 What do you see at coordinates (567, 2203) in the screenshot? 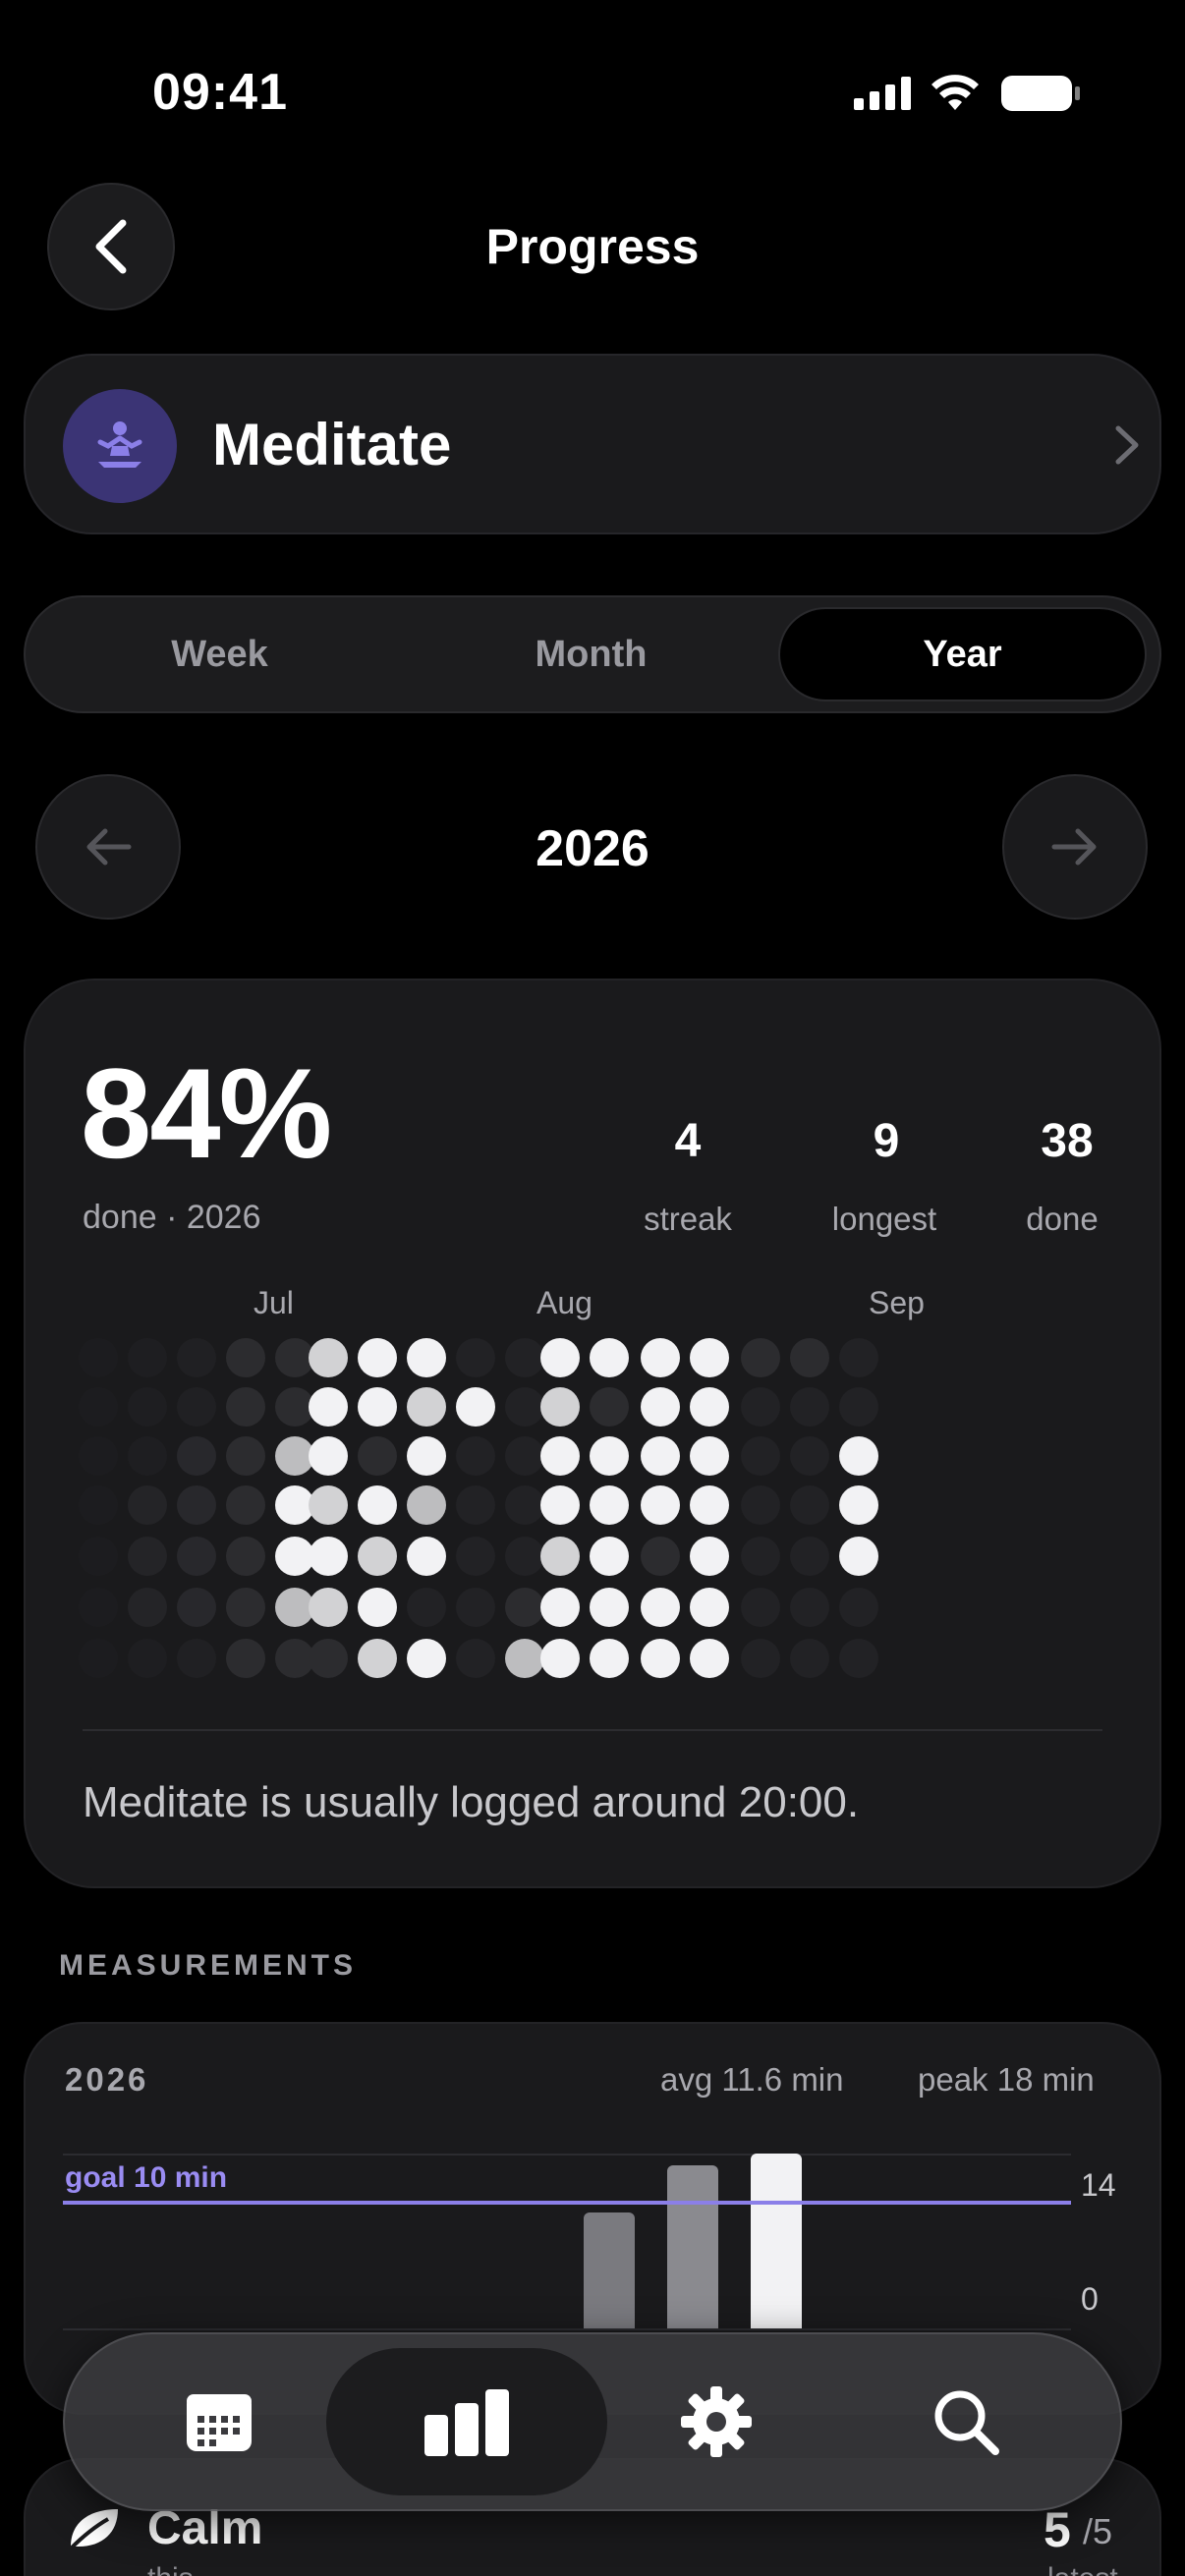
I see `goal-line` at bounding box center [567, 2203].